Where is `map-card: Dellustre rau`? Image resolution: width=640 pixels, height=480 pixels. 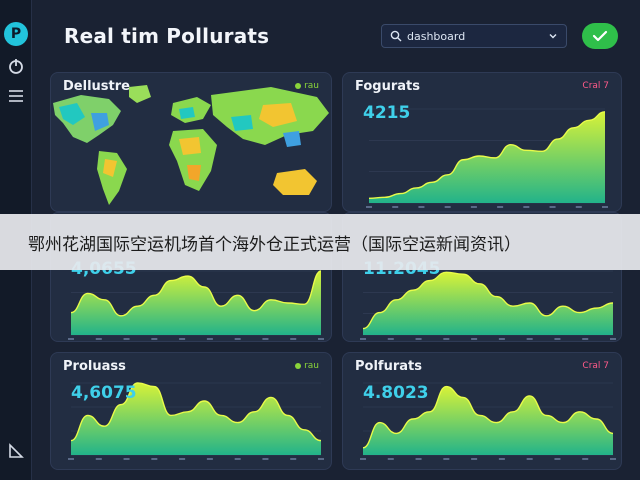 map-card: Dellustre rau is located at coordinates (191, 142).